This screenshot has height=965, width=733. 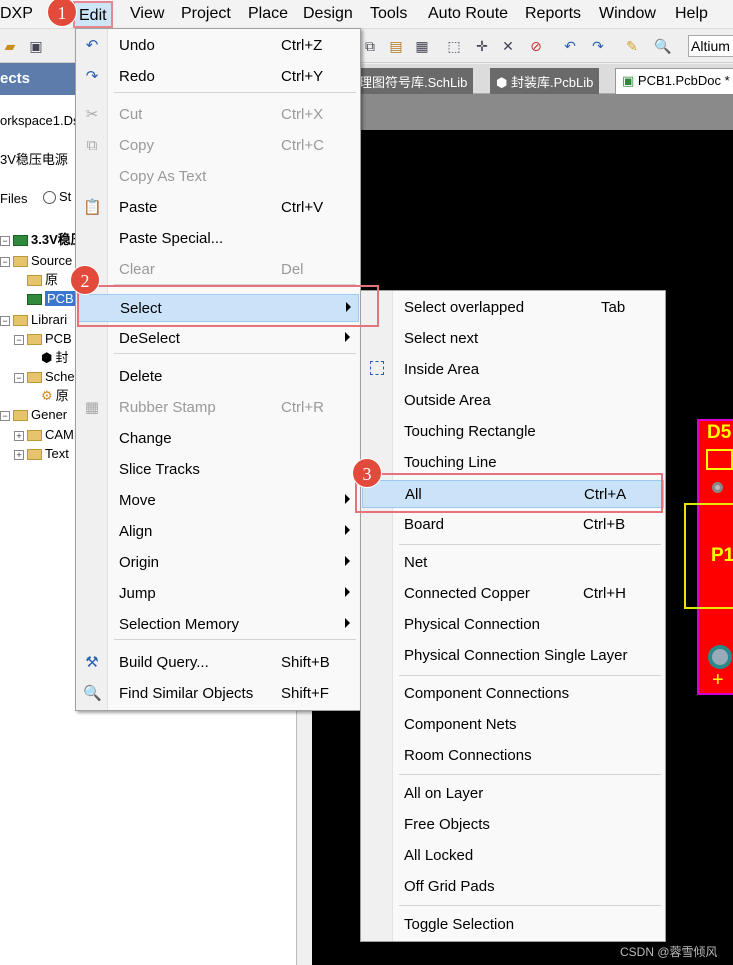 What do you see at coordinates (218, 501) in the screenshot?
I see `edit-menu-item-move: Move` at bounding box center [218, 501].